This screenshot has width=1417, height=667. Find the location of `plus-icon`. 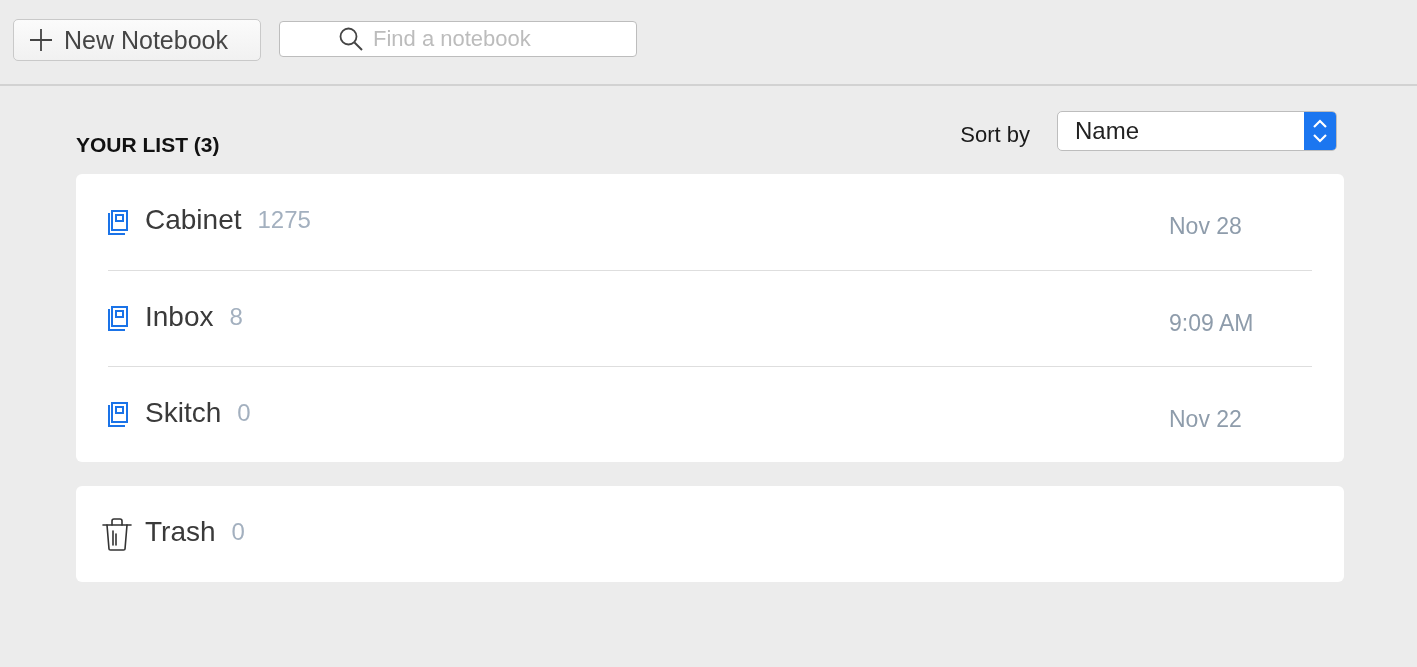

plus-icon is located at coordinates (41, 40).